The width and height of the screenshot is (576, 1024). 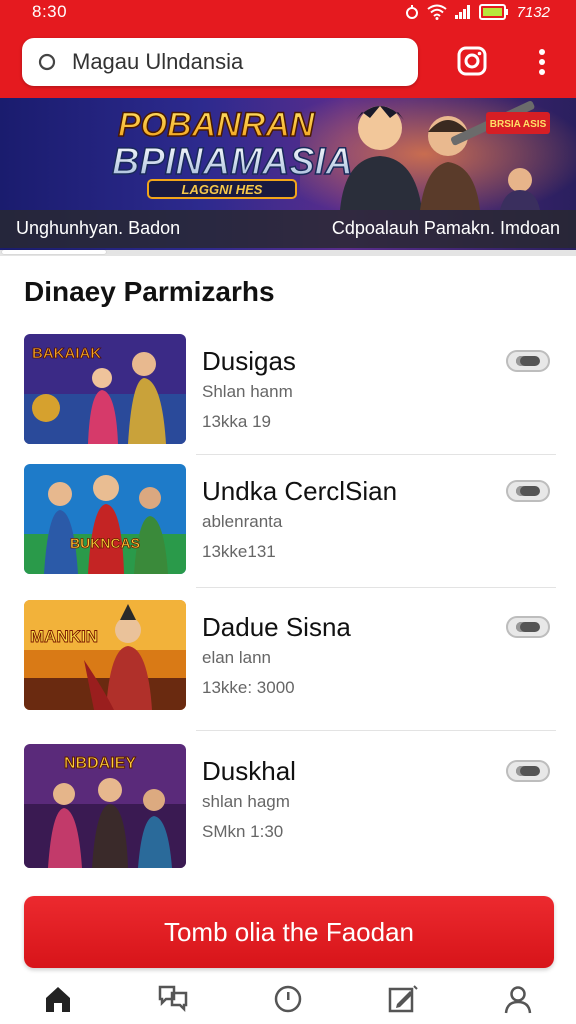 What do you see at coordinates (472, 61) in the screenshot?
I see `instagram-button` at bounding box center [472, 61].